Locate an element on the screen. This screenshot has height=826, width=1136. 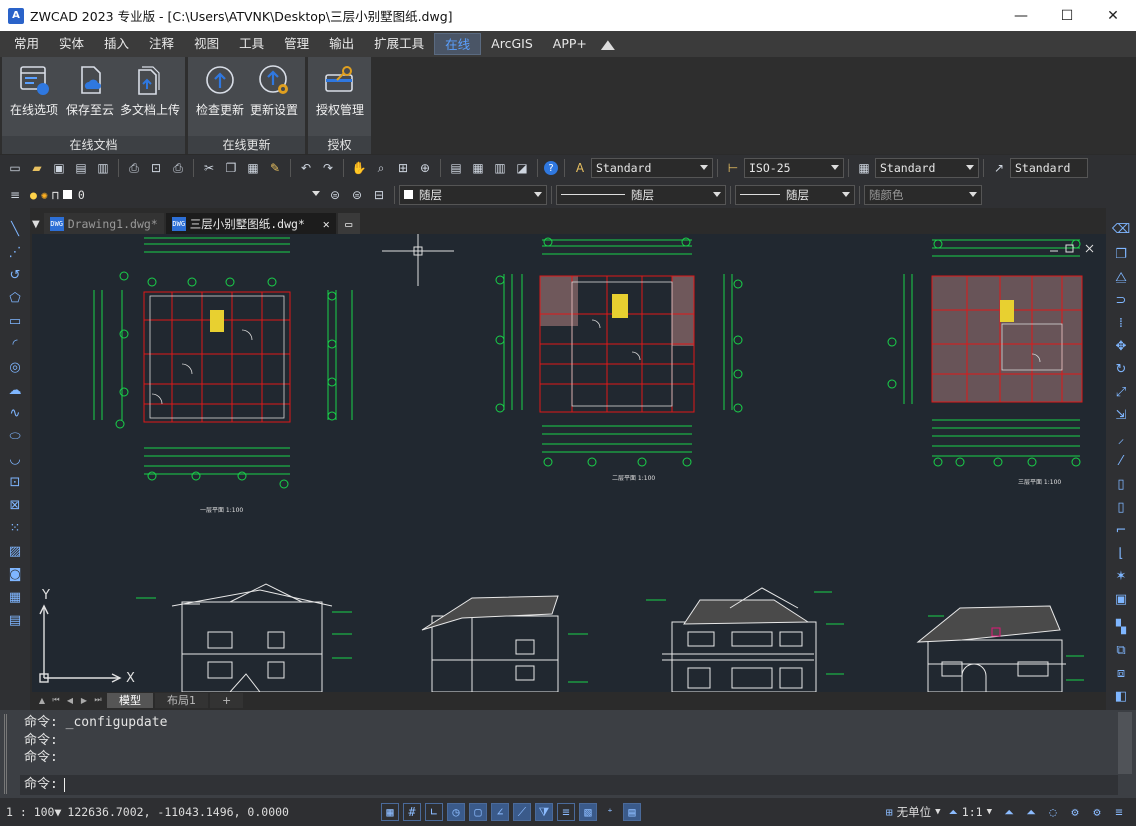
units-dropdown-icon: ▼ is located at coordinates (937, 812).